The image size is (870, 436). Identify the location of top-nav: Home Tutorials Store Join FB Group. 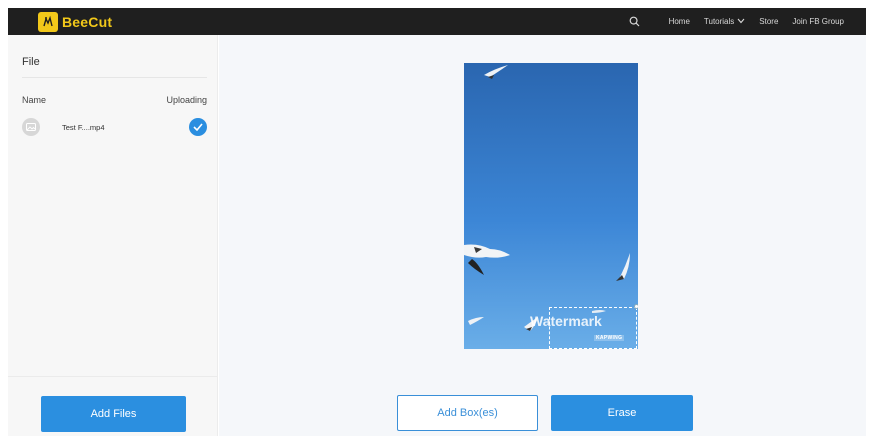
(735, 22).